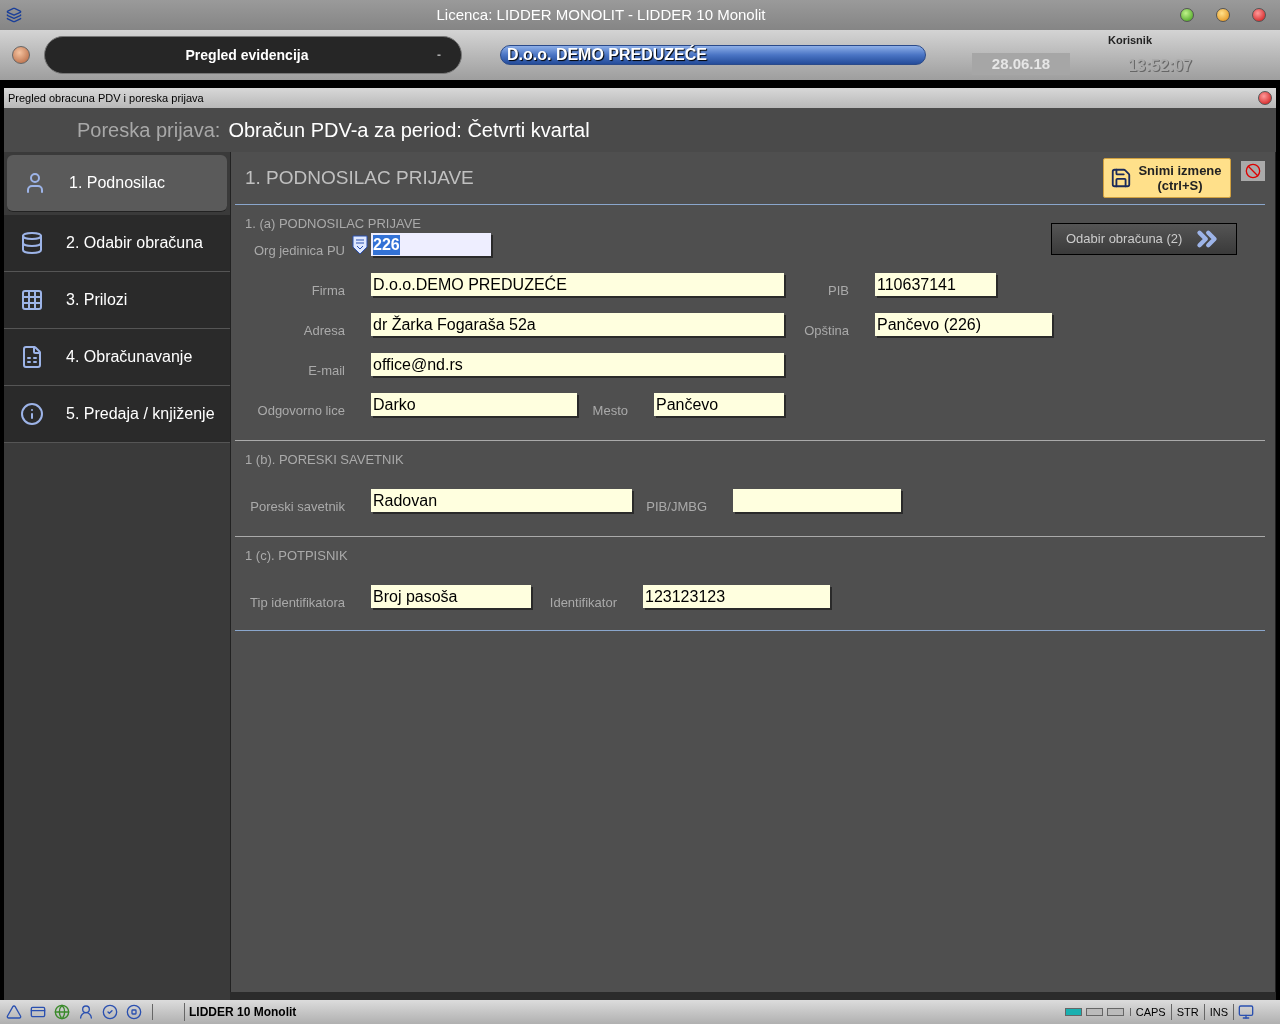  I want to click on field-label: Org jedinica PU, so click(298, 250).